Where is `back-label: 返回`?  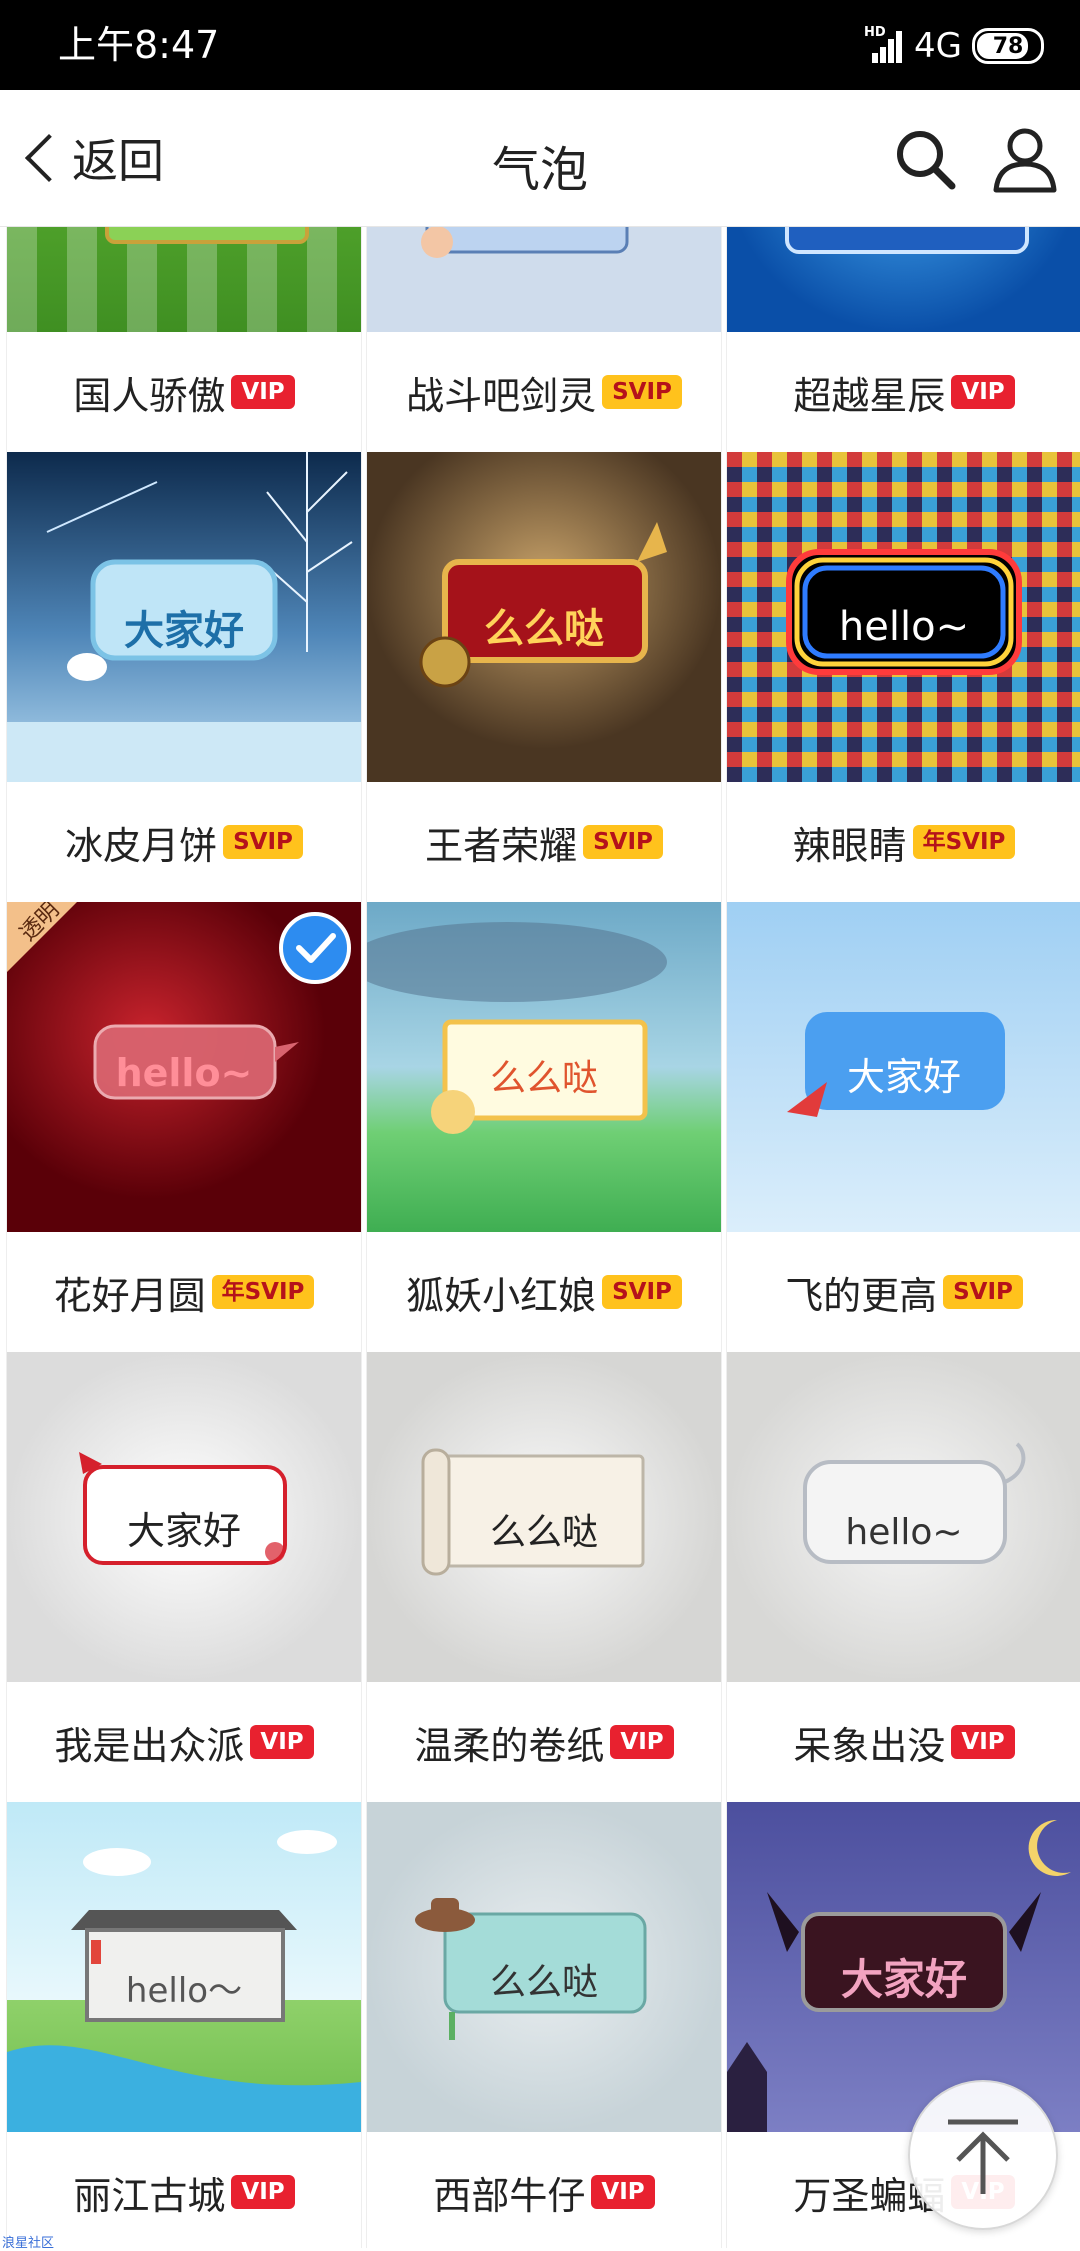 back-label: 返回 is located at coordinates (118, 161).